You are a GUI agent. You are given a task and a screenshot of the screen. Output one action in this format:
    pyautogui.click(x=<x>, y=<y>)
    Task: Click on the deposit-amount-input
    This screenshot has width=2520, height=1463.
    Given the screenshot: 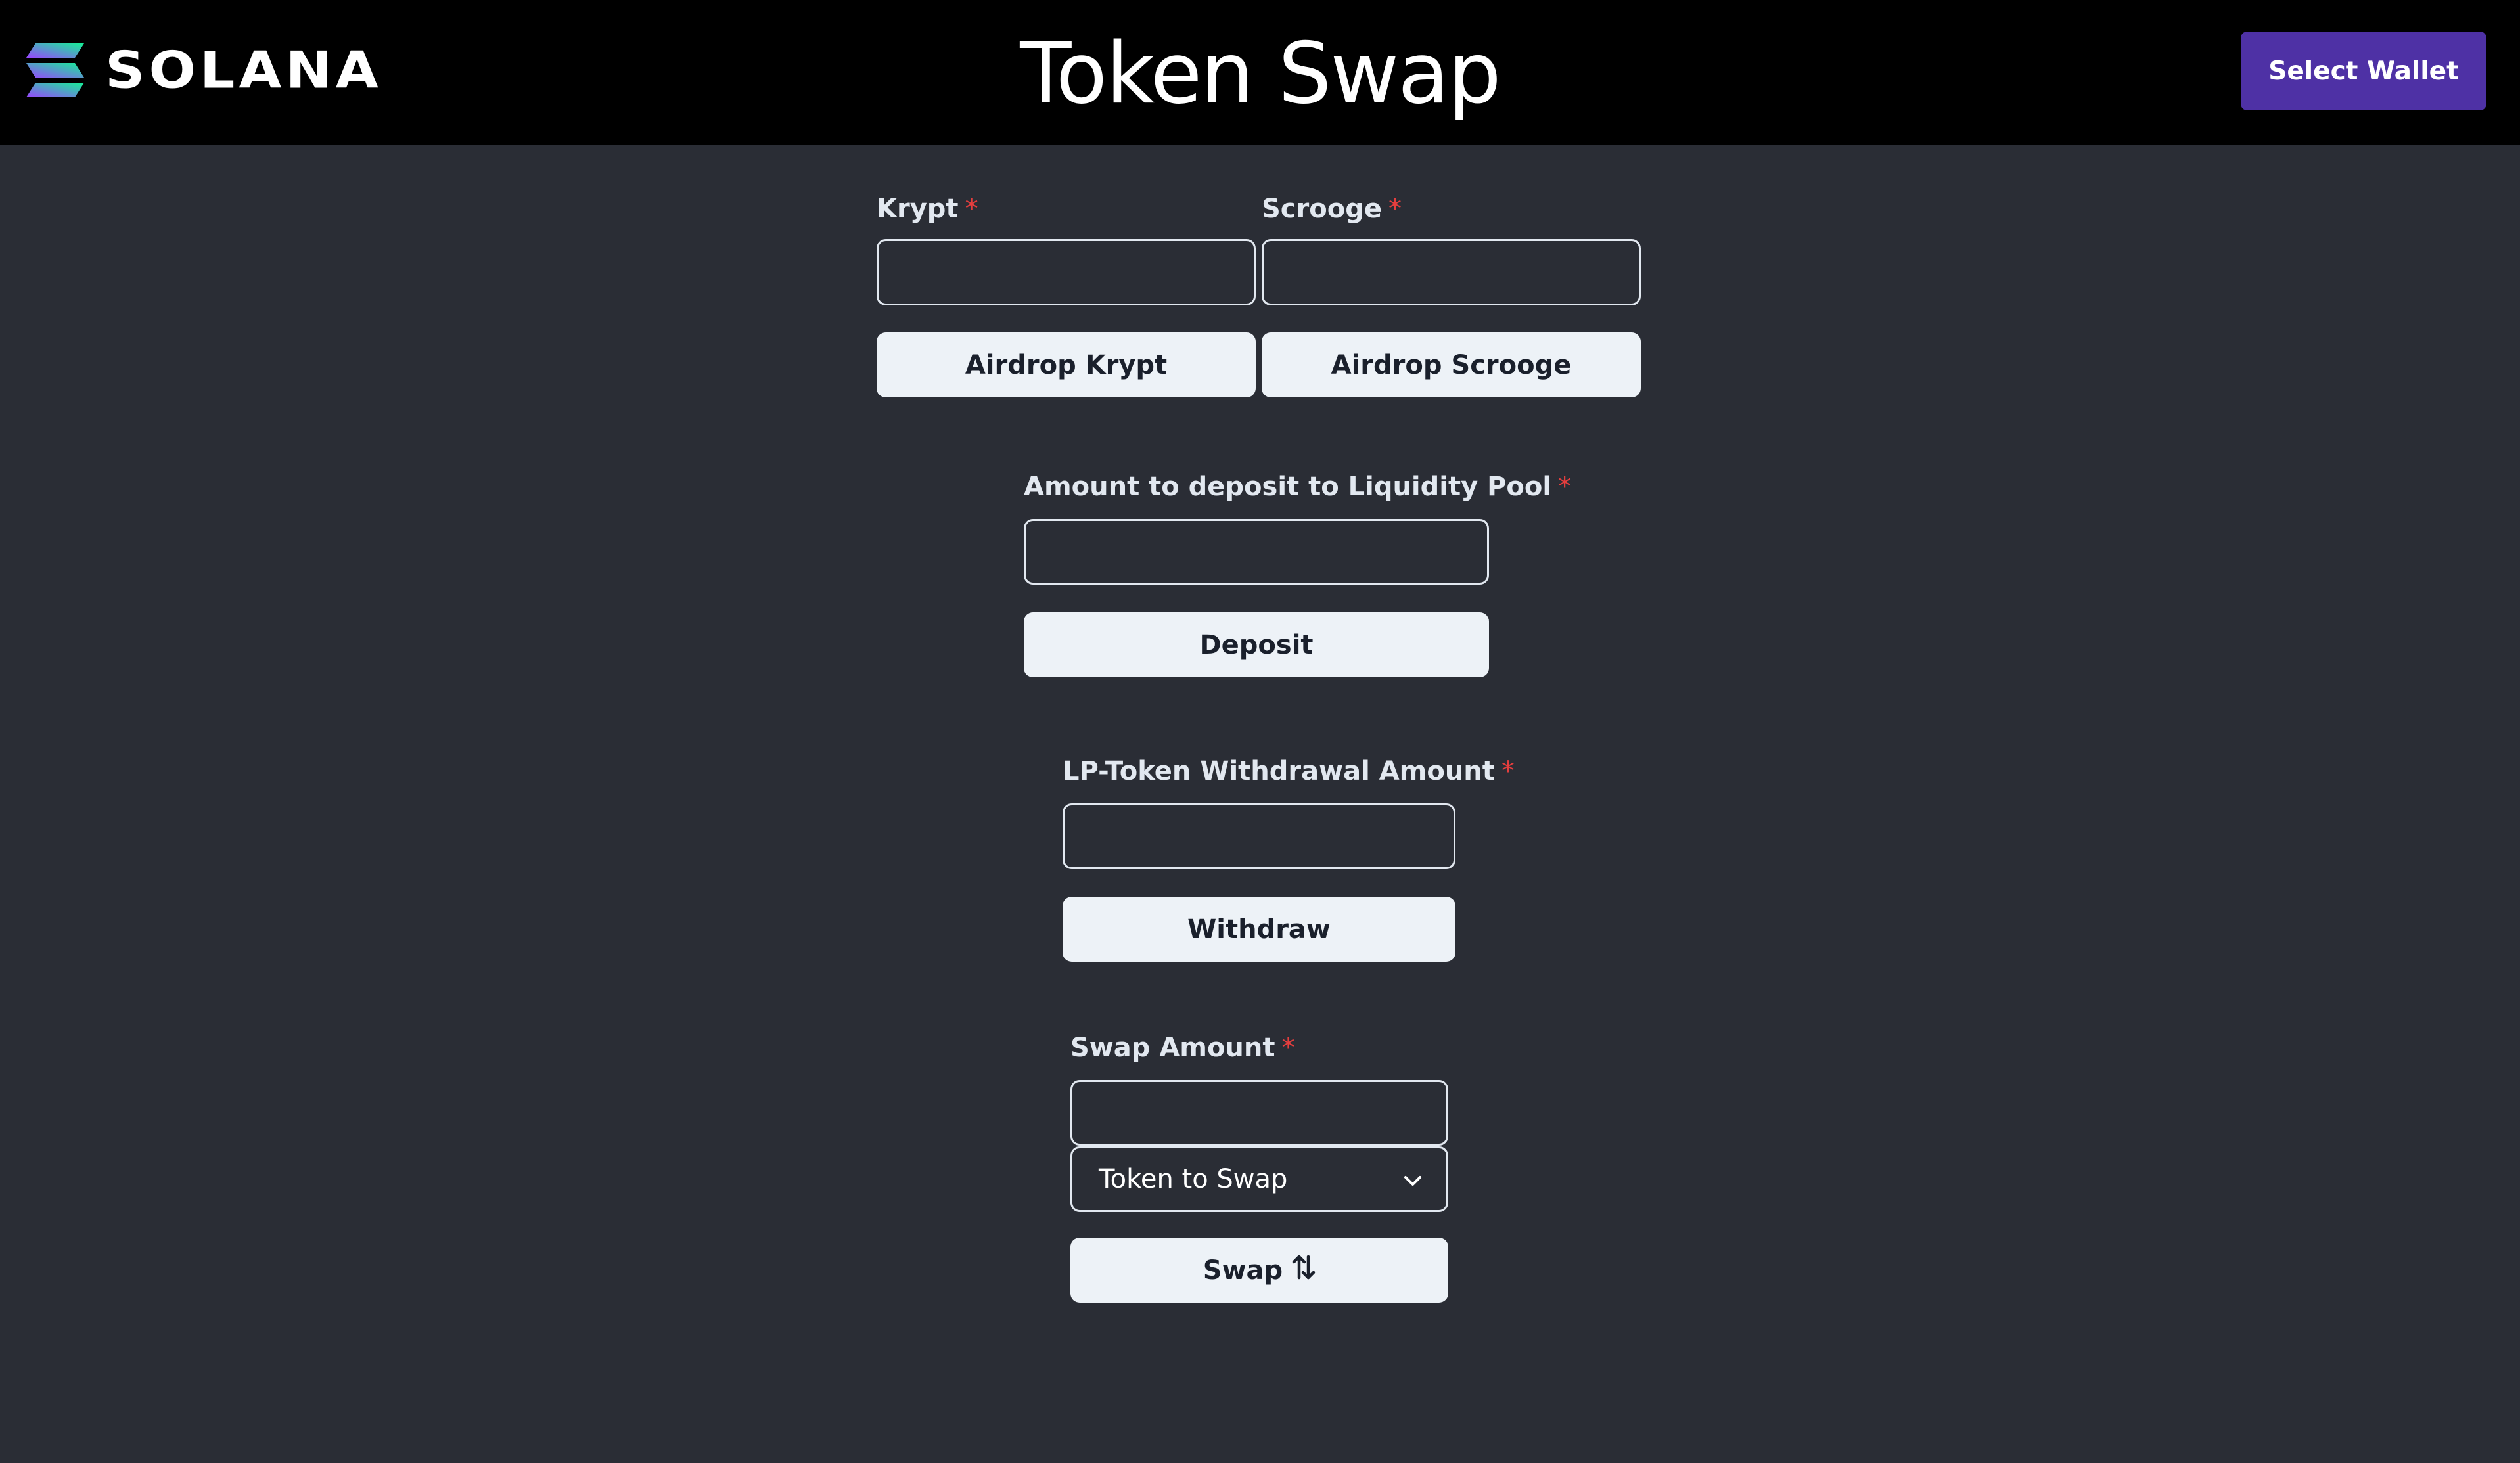 What is the action you would take?
    pyautogui.click(x=1256, y=552)
    